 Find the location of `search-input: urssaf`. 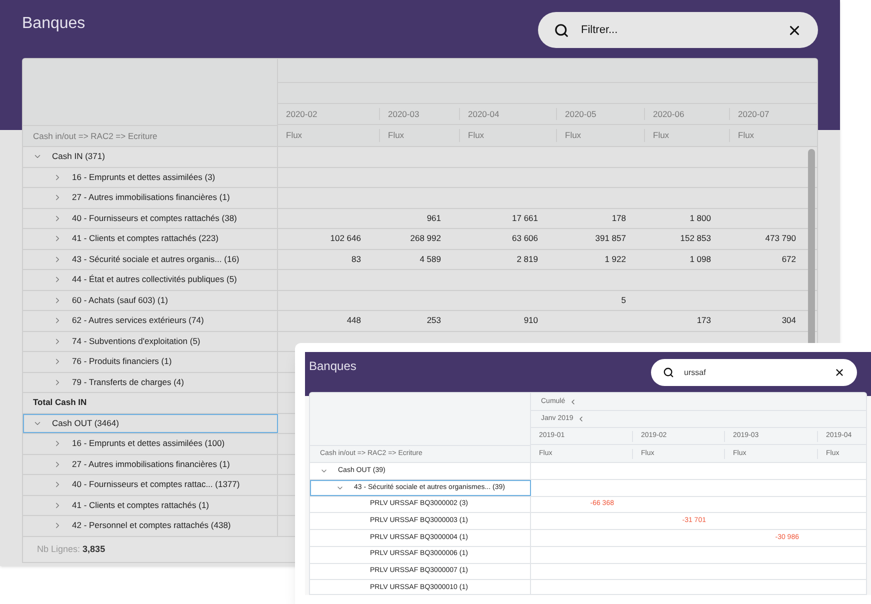

search-input: urssaf is located at coordinates (759, 372).